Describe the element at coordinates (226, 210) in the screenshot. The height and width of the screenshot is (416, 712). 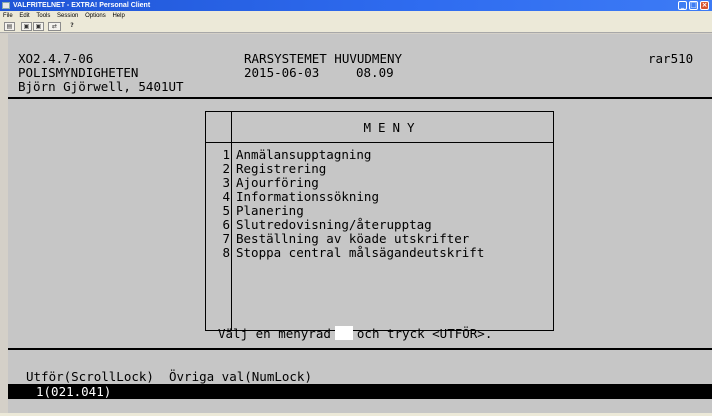
I see `menu-item-number: 5` at that location.